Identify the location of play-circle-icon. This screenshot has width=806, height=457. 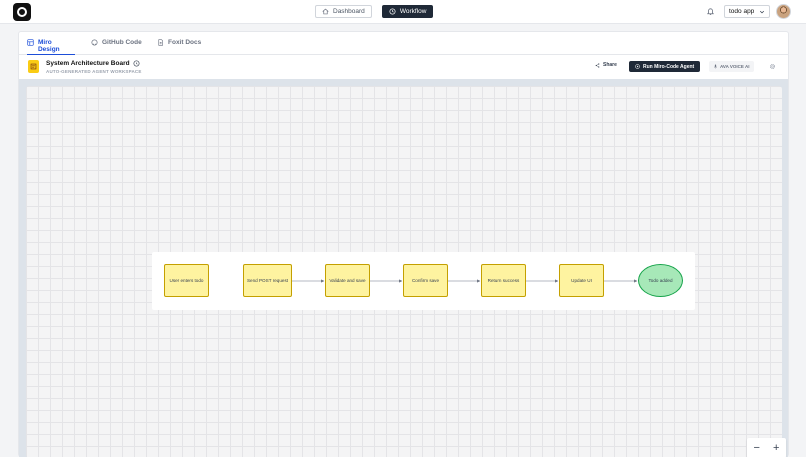
(637, 66).